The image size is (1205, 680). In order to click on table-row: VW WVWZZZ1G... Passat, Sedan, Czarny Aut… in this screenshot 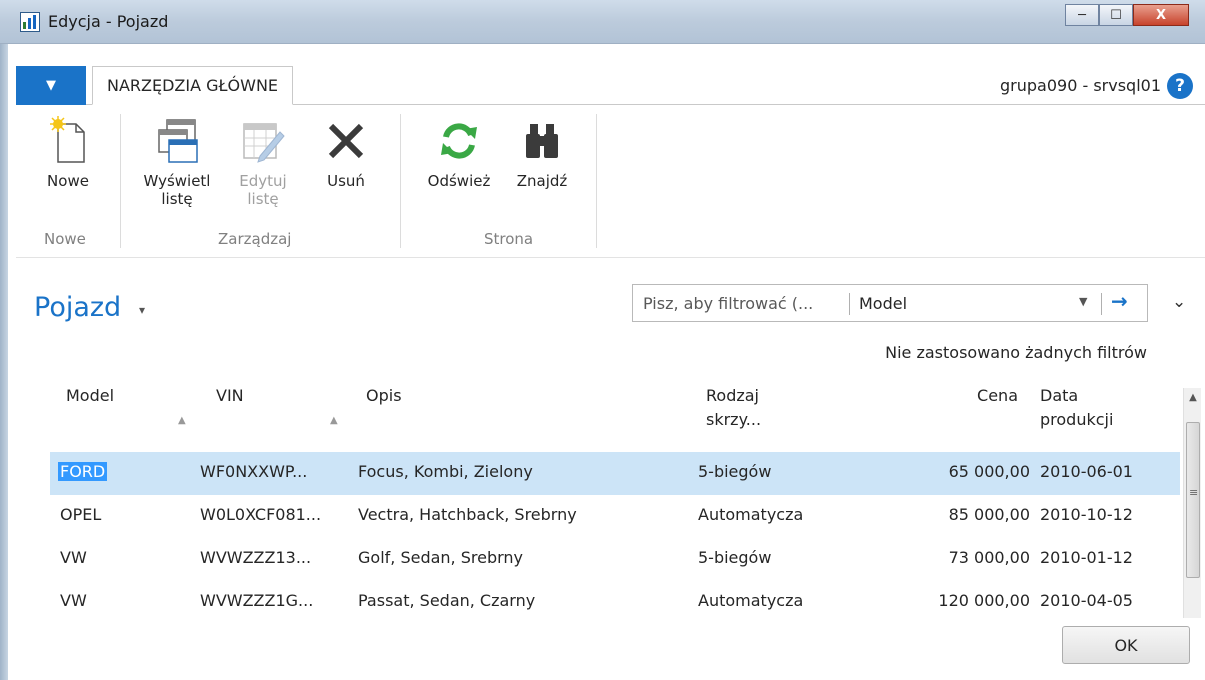, I will do `click(615, 602)`.